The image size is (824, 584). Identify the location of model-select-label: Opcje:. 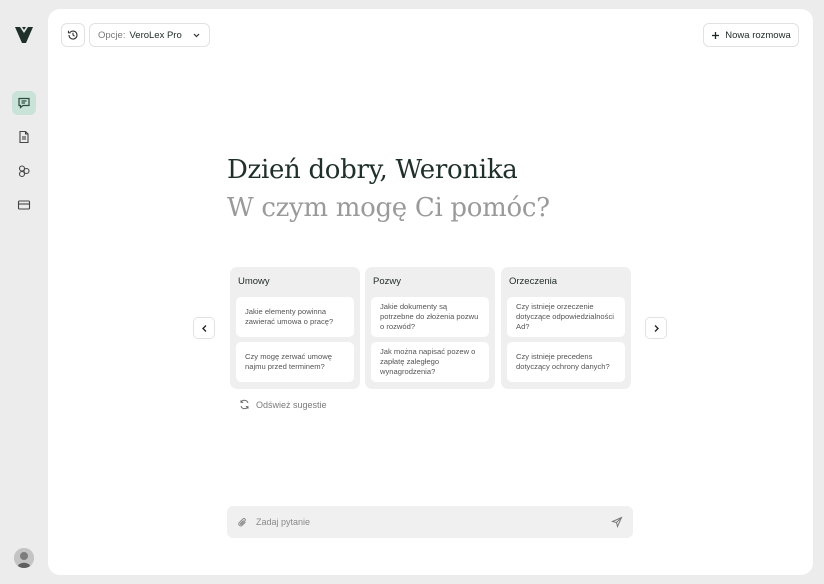
(112, 35).